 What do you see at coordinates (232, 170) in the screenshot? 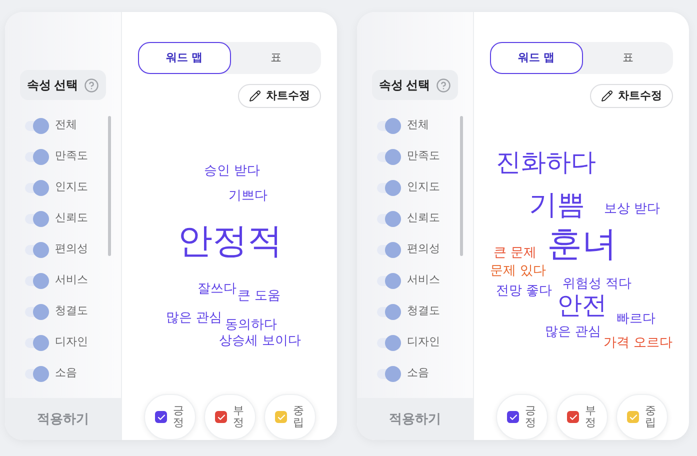
I see `cloud-word: 승인 받다` at bounding box center [232, 170].